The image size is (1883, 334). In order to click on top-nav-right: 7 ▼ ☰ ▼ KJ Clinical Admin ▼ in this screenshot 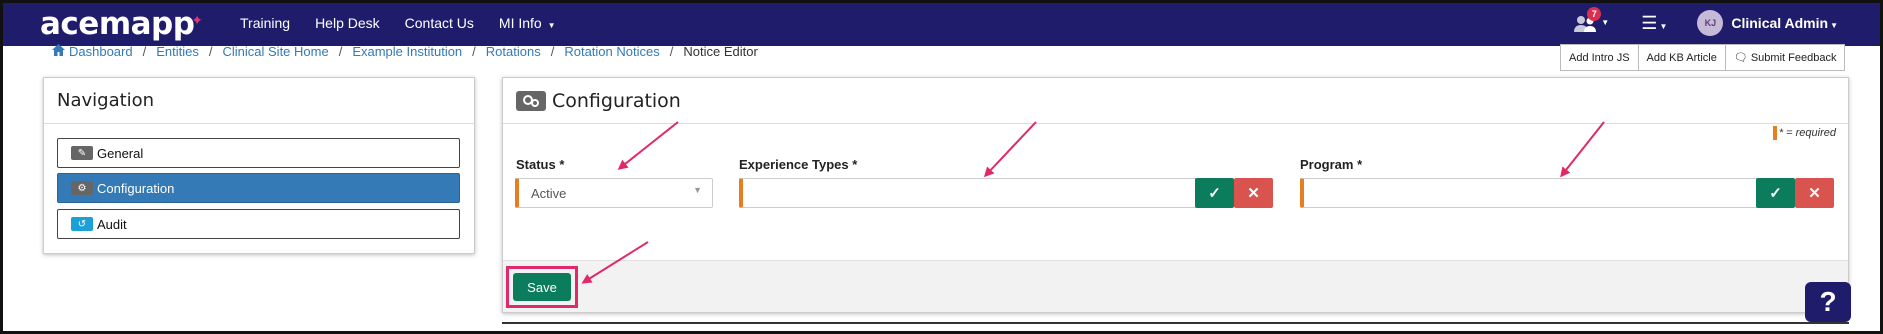, I will do `click(1705, 23)`.